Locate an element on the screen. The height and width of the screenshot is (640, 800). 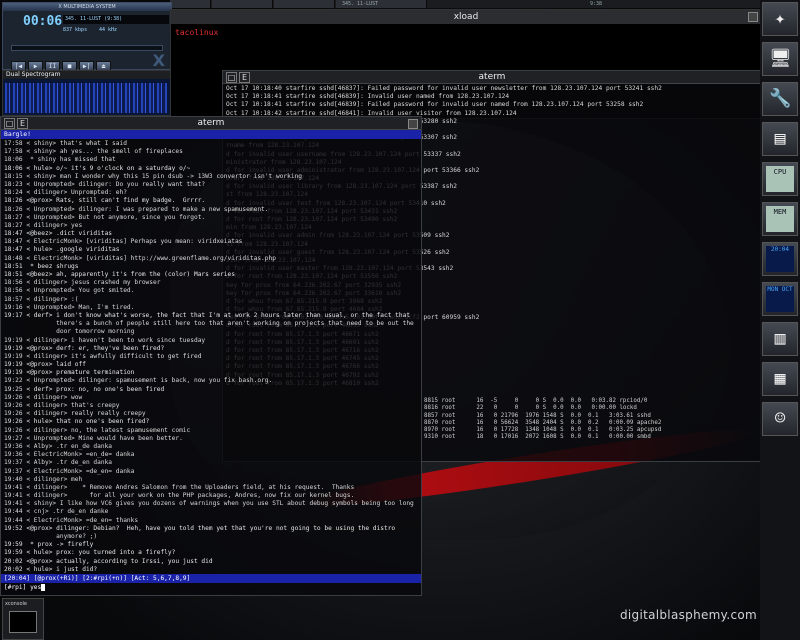
aterm-irc-e-button: E is located at coordinates (22, 123).